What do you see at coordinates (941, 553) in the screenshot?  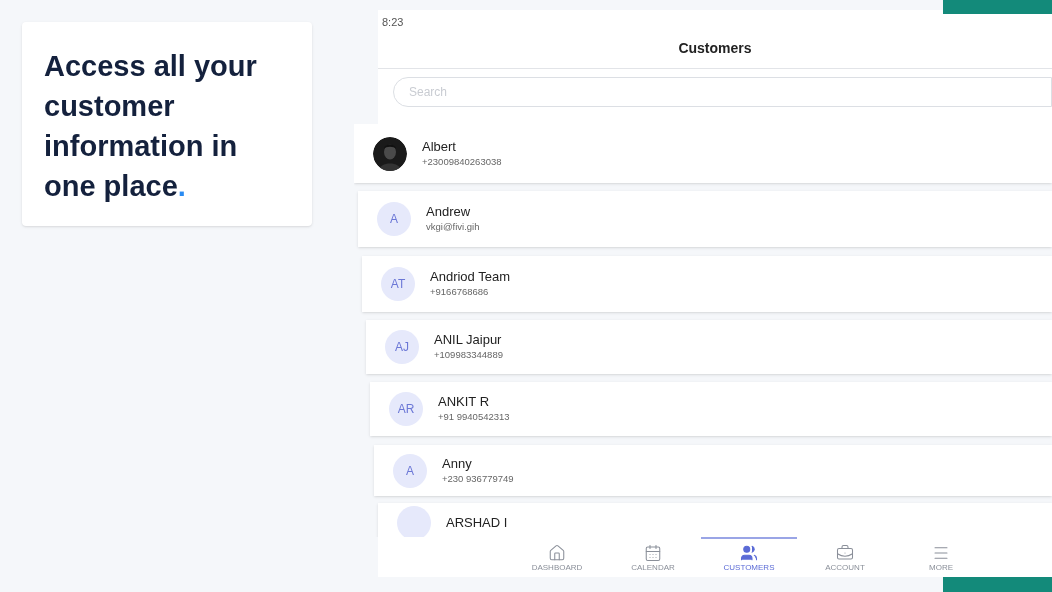 I see `menu-icon` at bounding box center [941, 553].